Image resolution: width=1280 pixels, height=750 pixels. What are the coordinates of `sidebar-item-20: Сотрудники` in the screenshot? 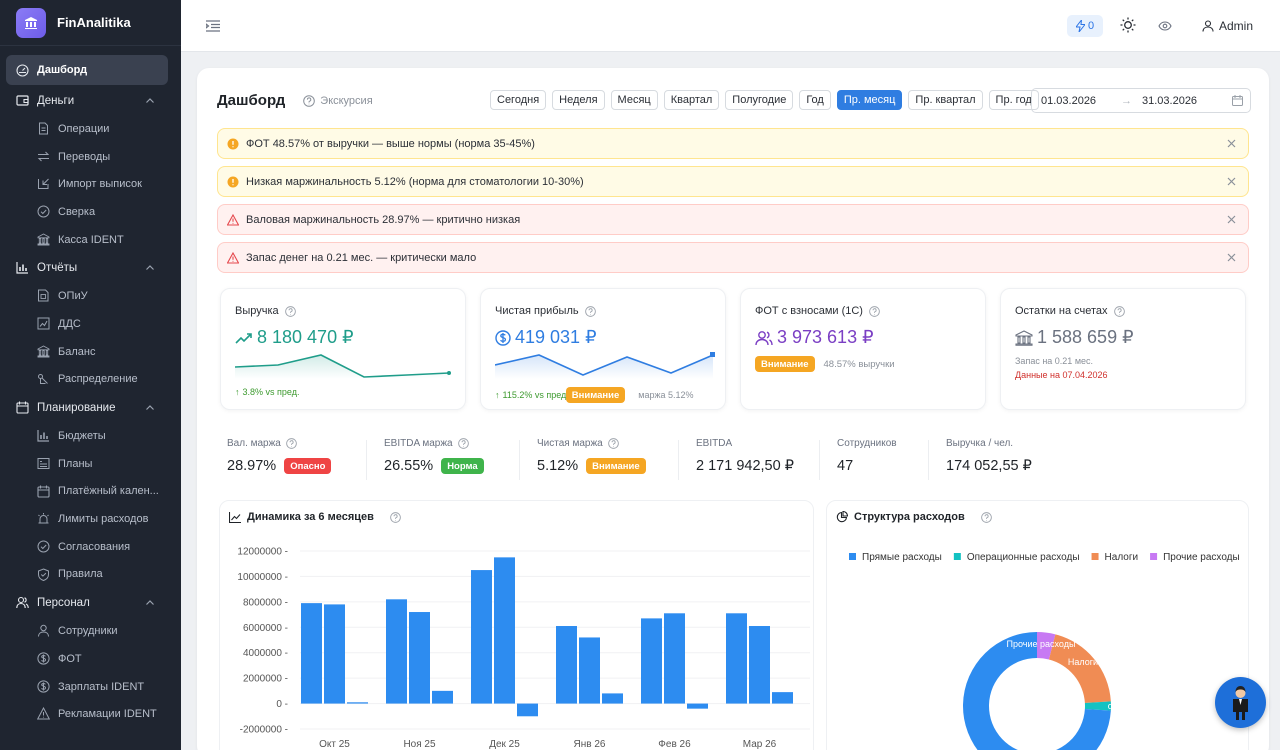 It's located at (90, 631).